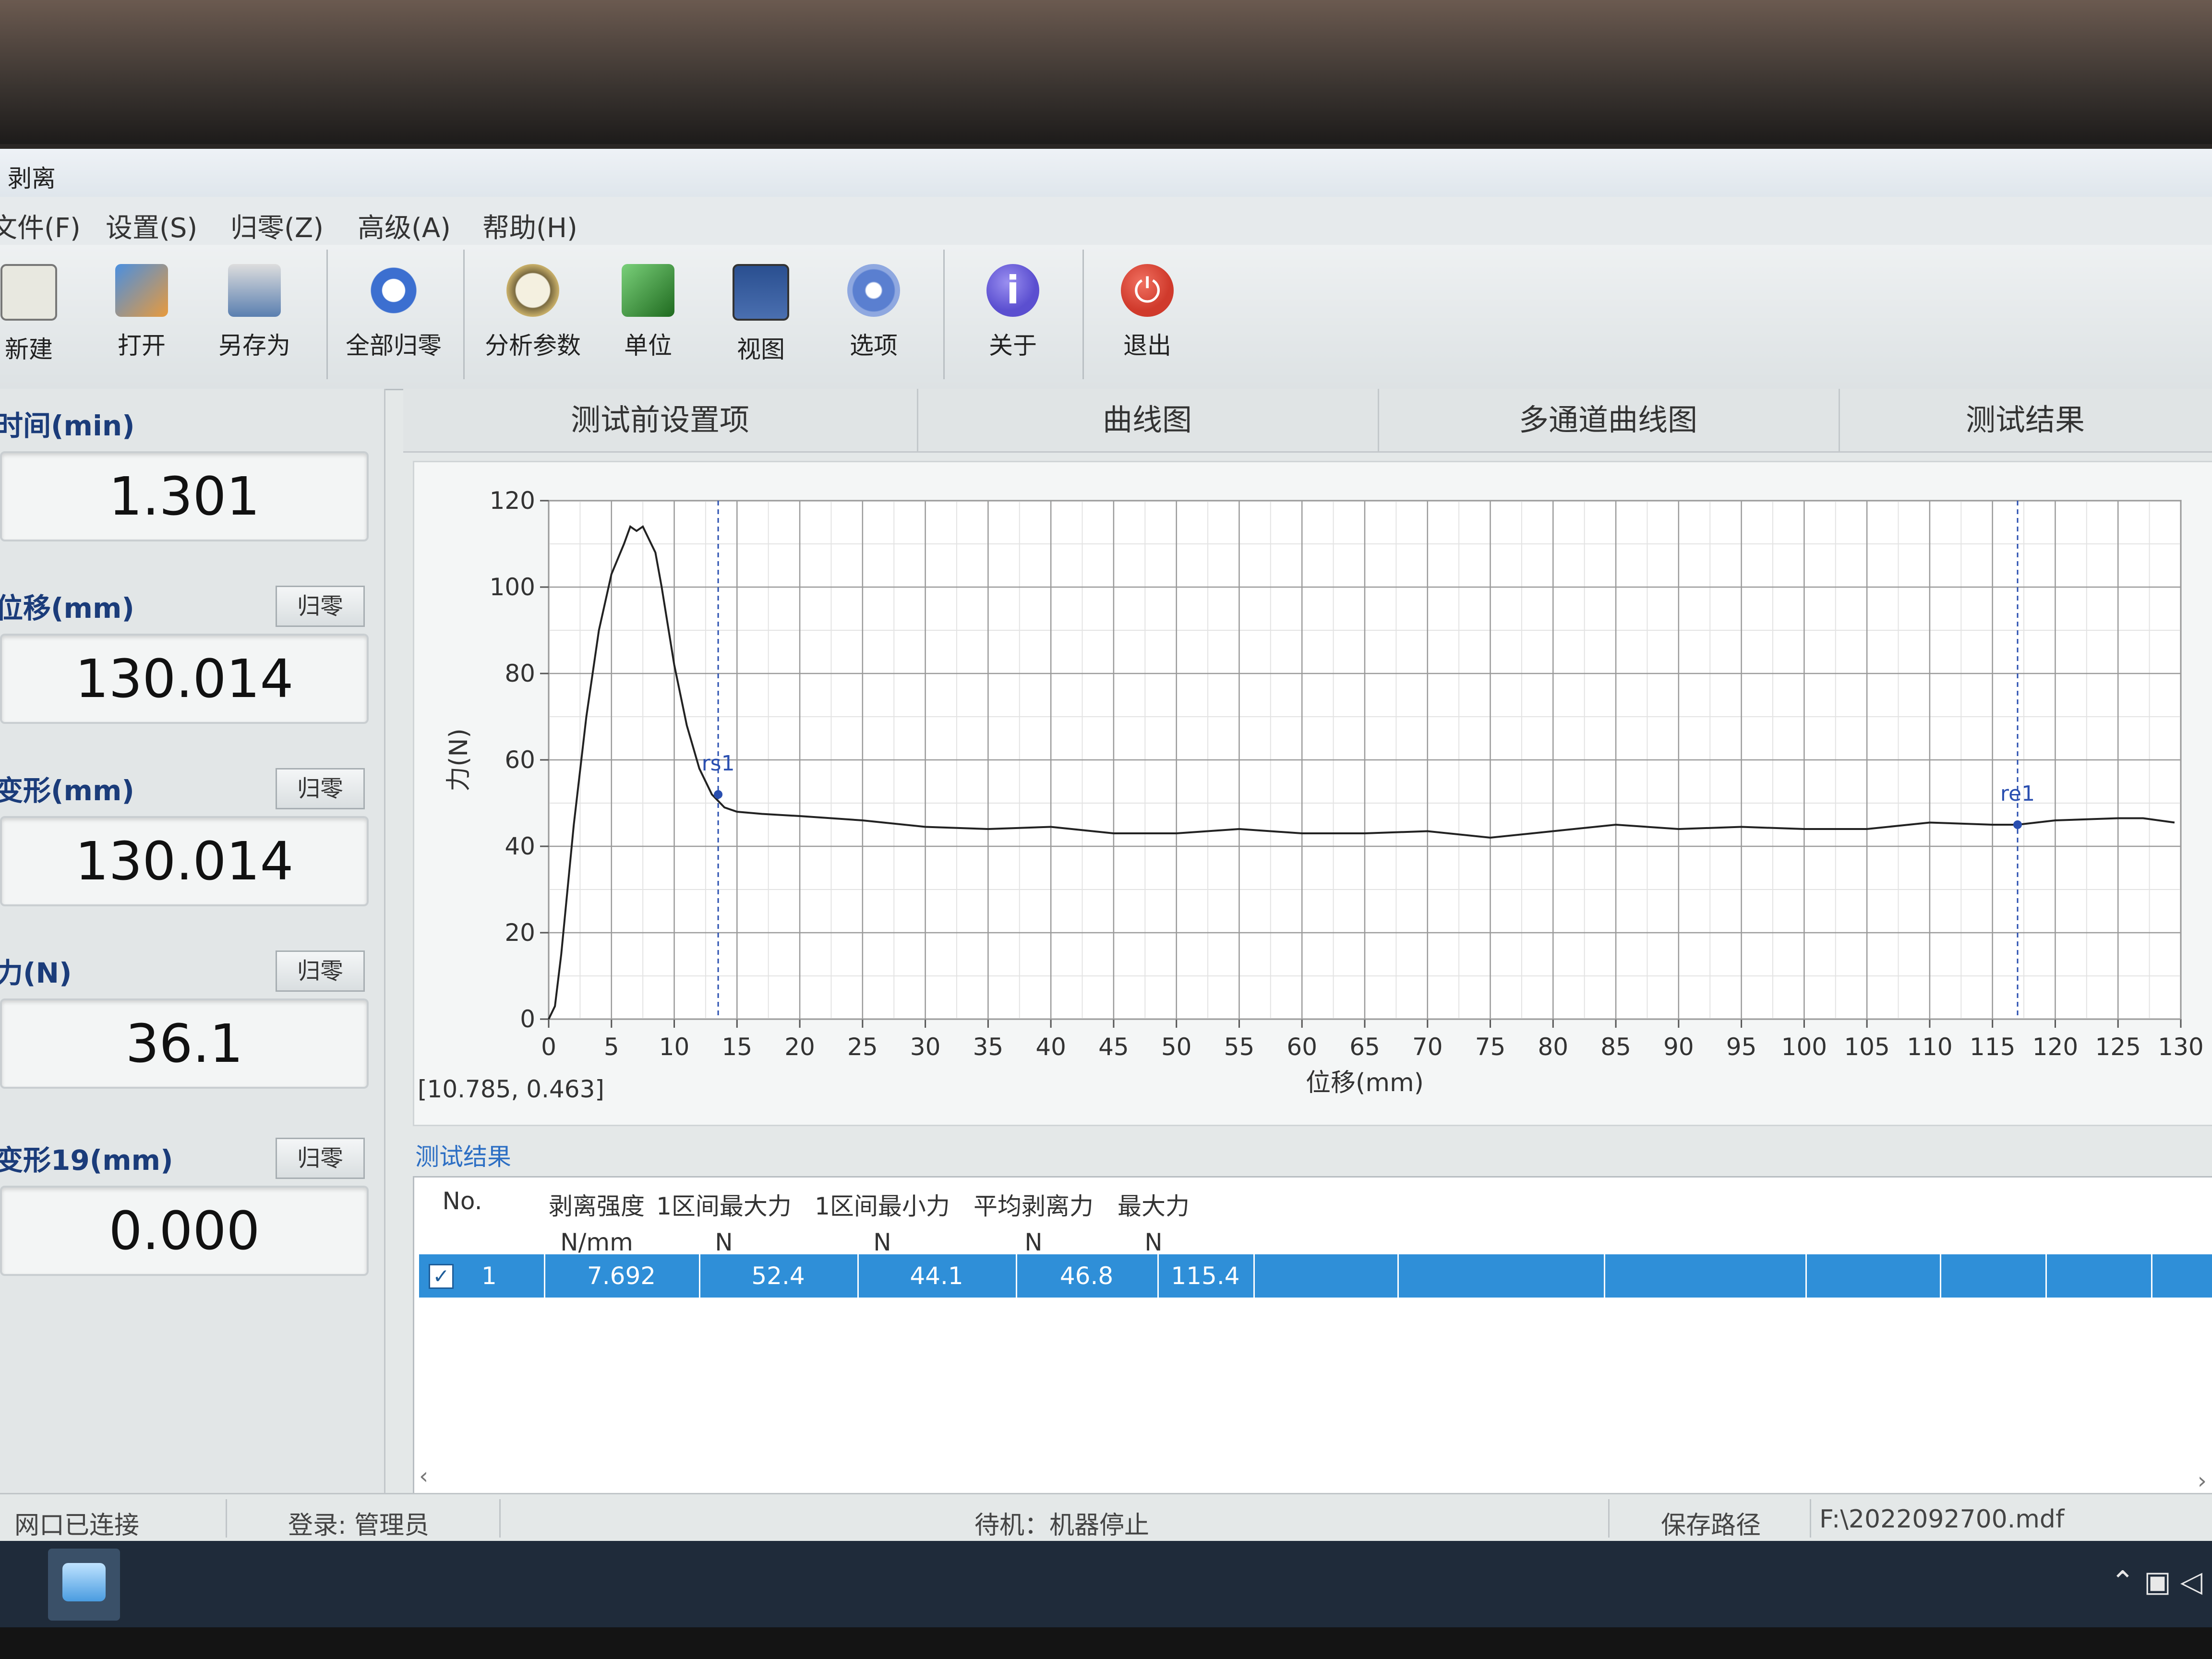 This screenshot has height=1659, width=2212. I want to click on table-row: ✓ 1 7.692 52.4 44.1 46.8 115.4, so click(1315, 1276).